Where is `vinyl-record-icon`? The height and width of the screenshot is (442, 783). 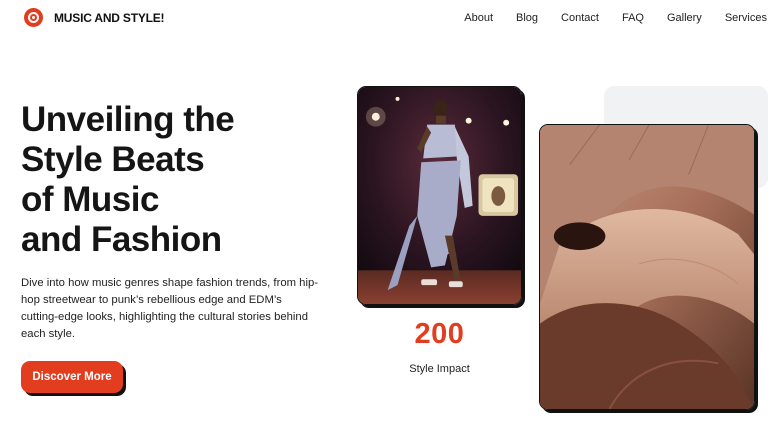
vinyl-record-icon is located at coordinates (33, 17).